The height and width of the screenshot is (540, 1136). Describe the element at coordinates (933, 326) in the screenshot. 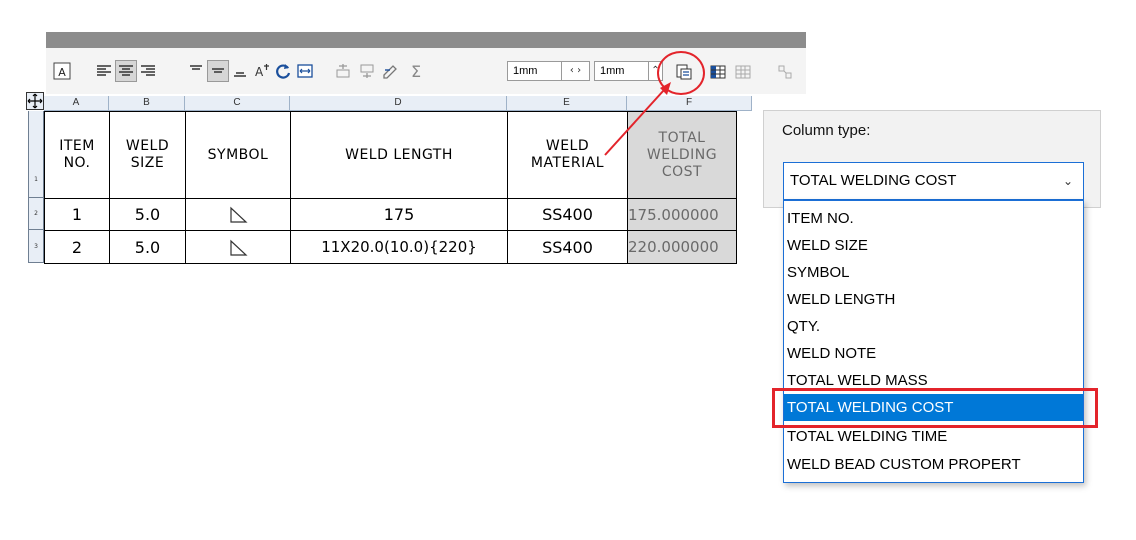

I see `option-qty: QTY.` at that location.